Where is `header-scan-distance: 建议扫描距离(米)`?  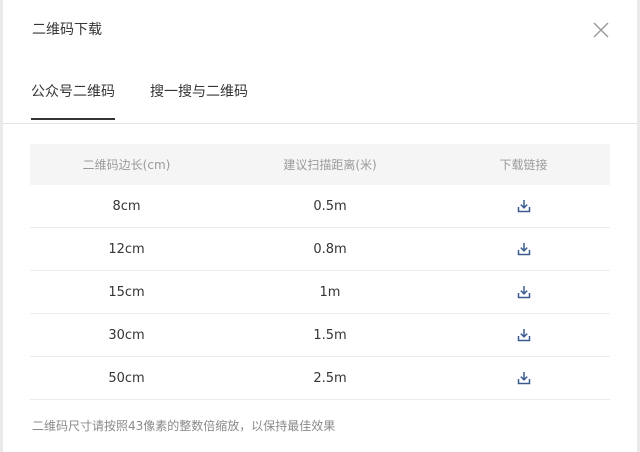 header-scan-distance: 建议扫描距离(米) is located at coordinates (330, 165).